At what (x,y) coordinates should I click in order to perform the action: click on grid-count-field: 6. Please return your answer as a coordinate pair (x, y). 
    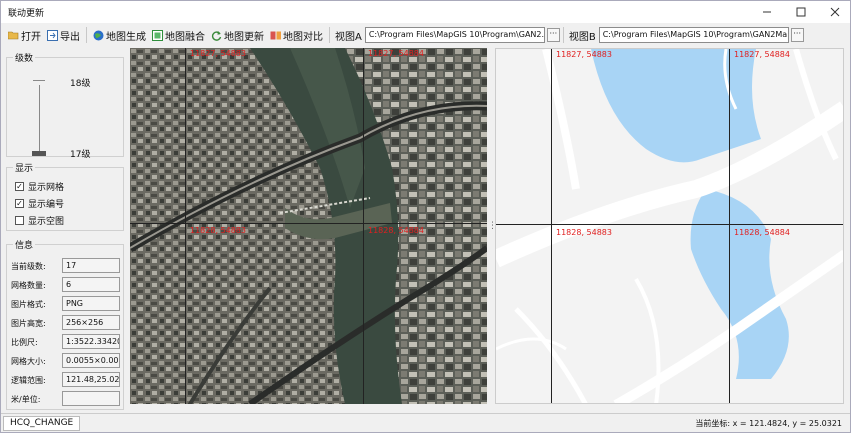
    Looking at the image, I should click on (91, 284).